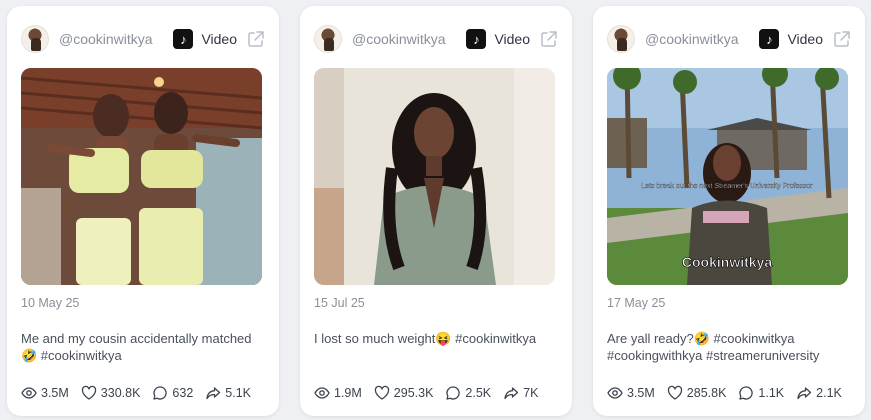 The image size is (871, 420). Describe the element at coordinates (339, 303) in the screenshot. I see `post-date: 15 Jul 25` at that location.